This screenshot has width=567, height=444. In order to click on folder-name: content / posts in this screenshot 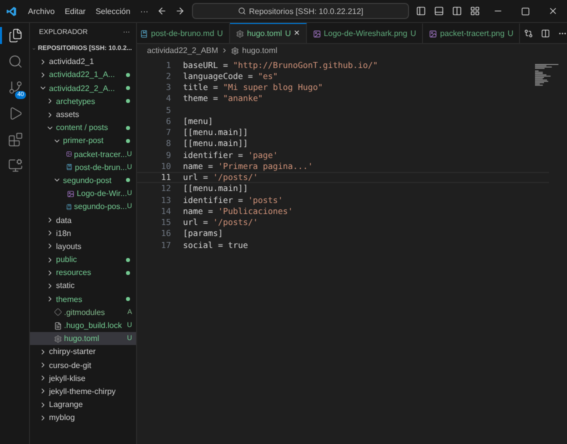, I will do `click(83, 127)`.